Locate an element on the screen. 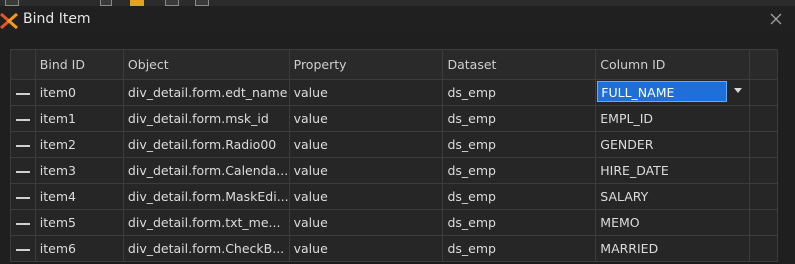 The width and height of the screenshot is (795, 264). cell-bind-id: item1 is located at coordinates (79, 118).